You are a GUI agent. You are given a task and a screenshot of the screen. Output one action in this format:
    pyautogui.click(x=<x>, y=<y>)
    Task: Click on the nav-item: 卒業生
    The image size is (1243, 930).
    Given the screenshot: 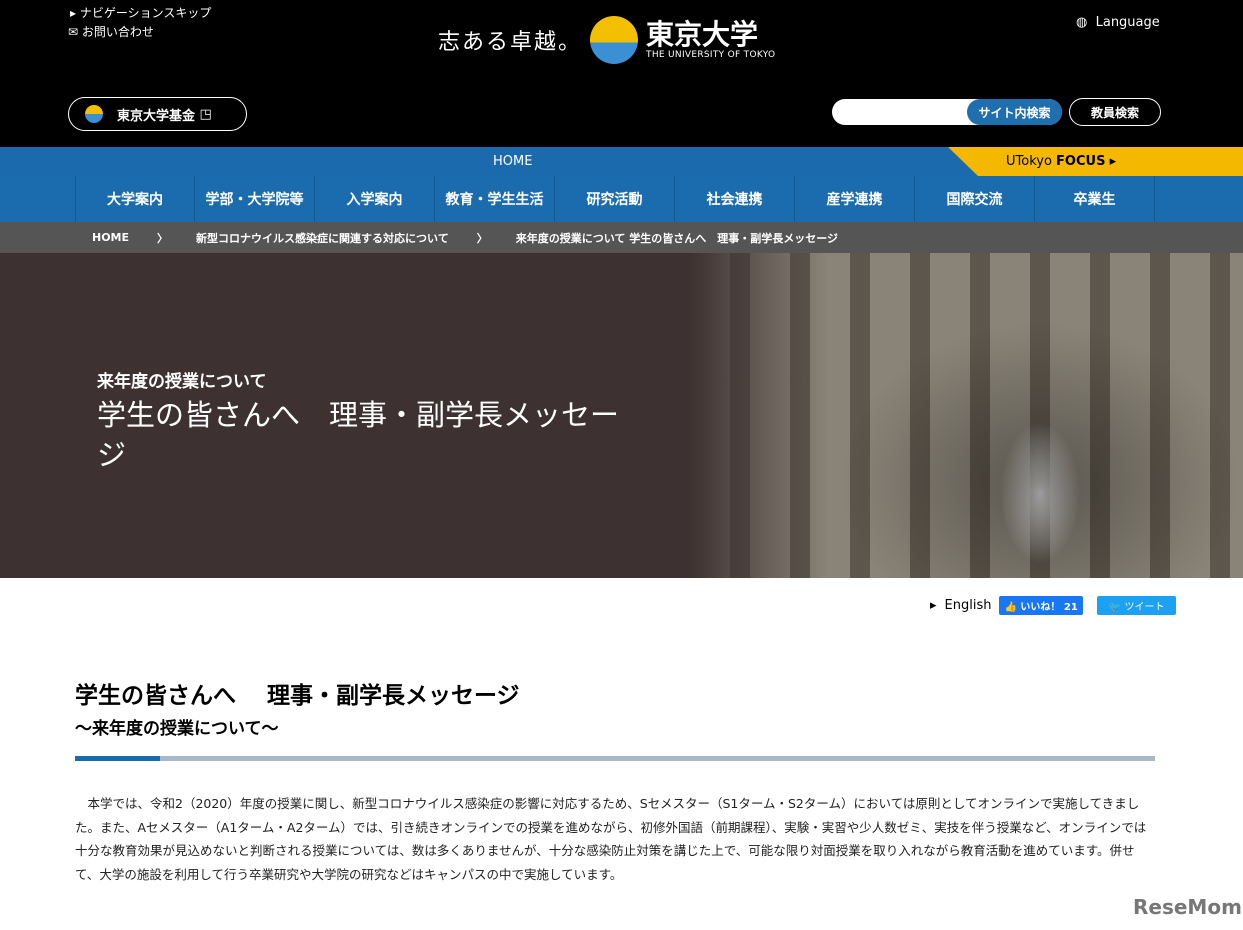 What is the action you would take?
    pyautogui.click(x=1095, y=199)
    